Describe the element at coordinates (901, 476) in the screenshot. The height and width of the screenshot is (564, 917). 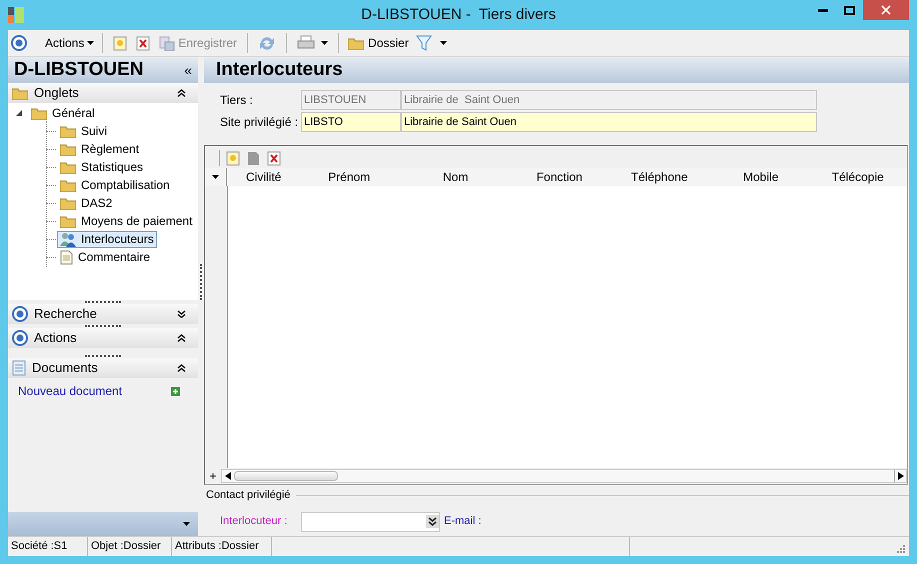
I see `scroll-right-icon` at that location.